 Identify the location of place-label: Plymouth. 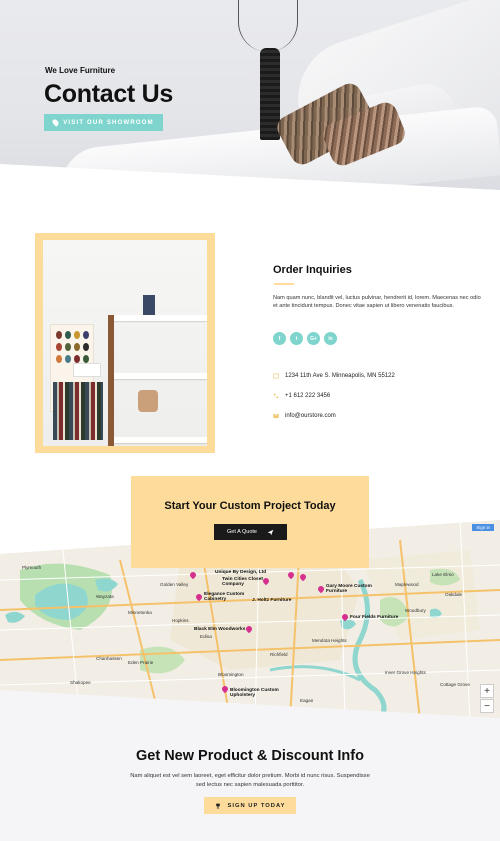
(32, 567).